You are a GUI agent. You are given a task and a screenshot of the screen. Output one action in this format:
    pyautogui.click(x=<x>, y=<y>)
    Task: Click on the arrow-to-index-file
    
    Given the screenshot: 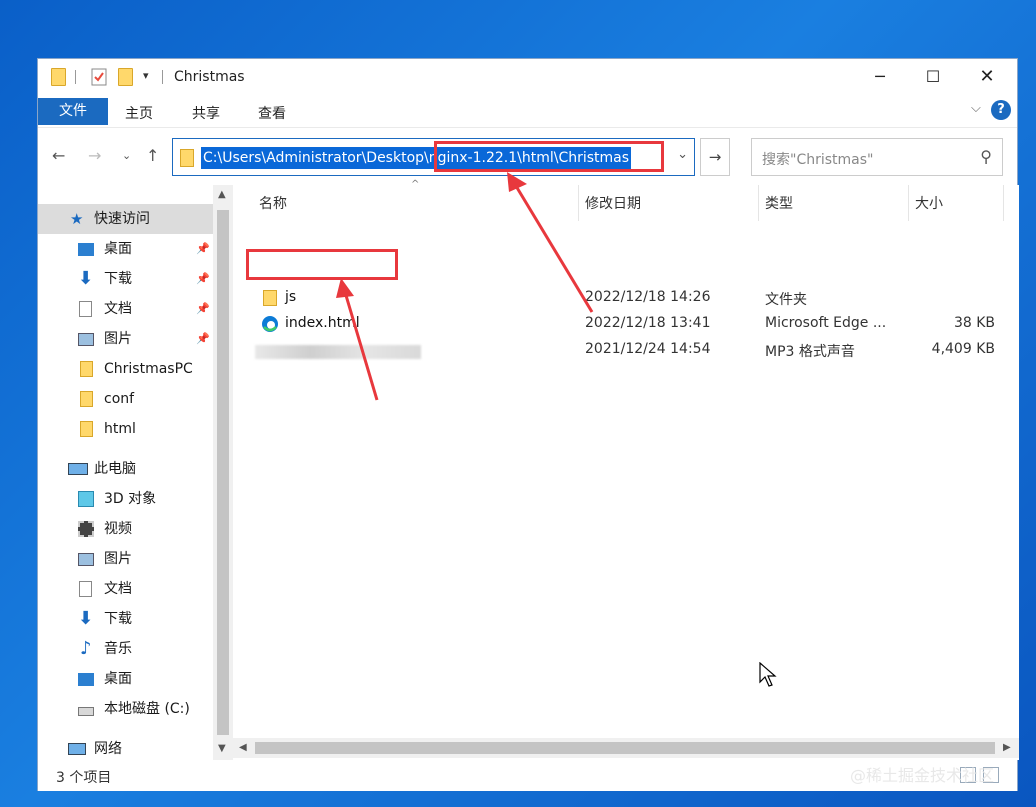 What is the action you would take?
    pyautogui.click(x=357, y=339)
    